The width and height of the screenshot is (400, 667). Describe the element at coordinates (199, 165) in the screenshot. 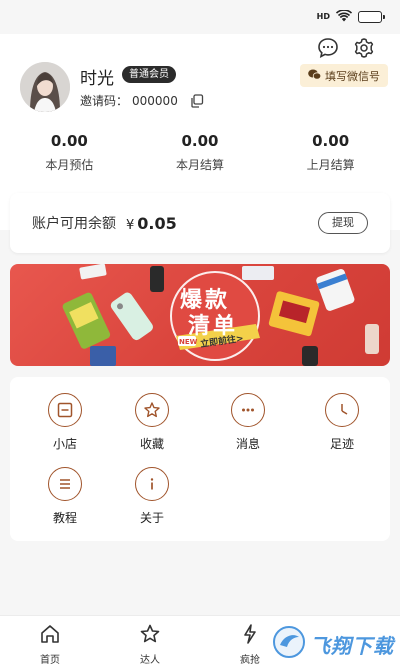

I see `stat-label: 本月结算` at that location.